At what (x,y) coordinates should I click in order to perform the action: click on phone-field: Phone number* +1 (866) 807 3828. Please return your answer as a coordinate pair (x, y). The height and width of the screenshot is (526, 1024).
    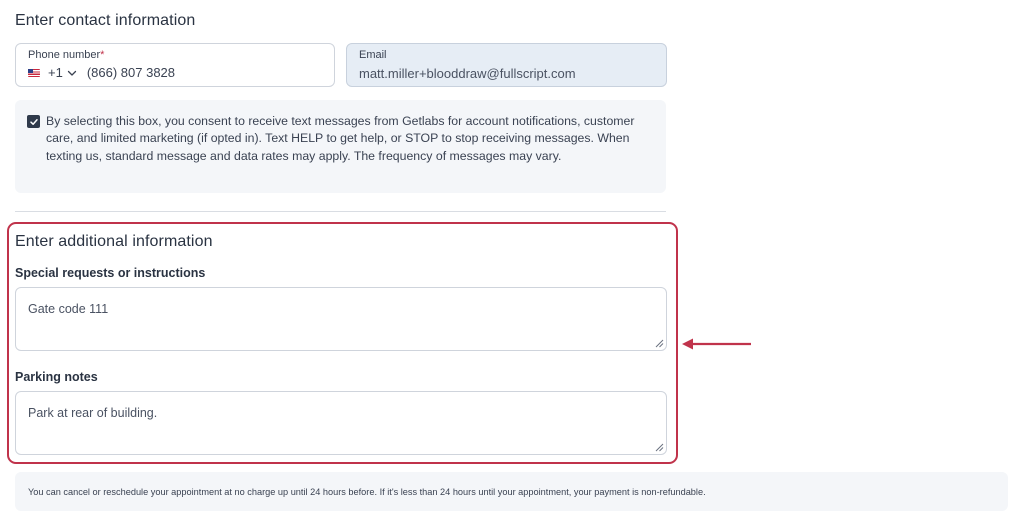
    Looking at the image, I should click on (175, 65).